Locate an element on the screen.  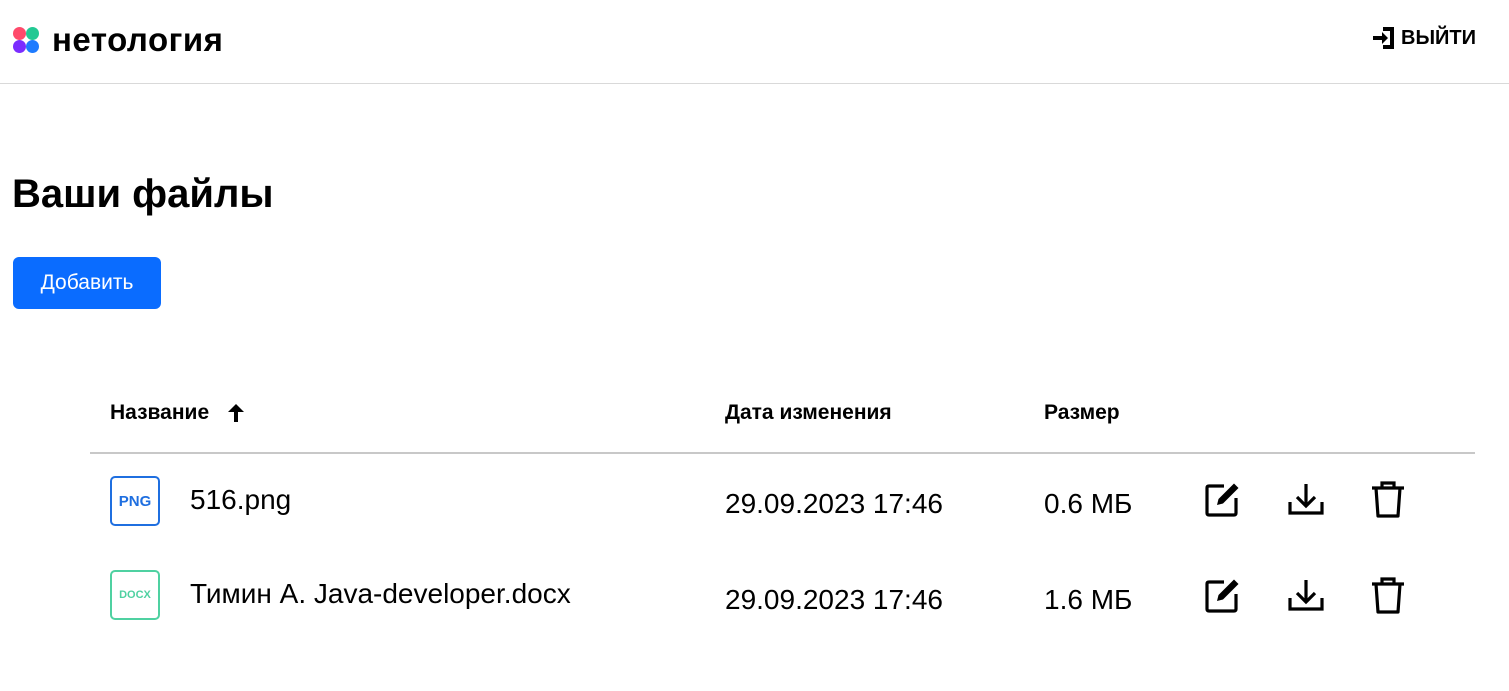
file-name: 516.png is located at coordinates (240, 500).